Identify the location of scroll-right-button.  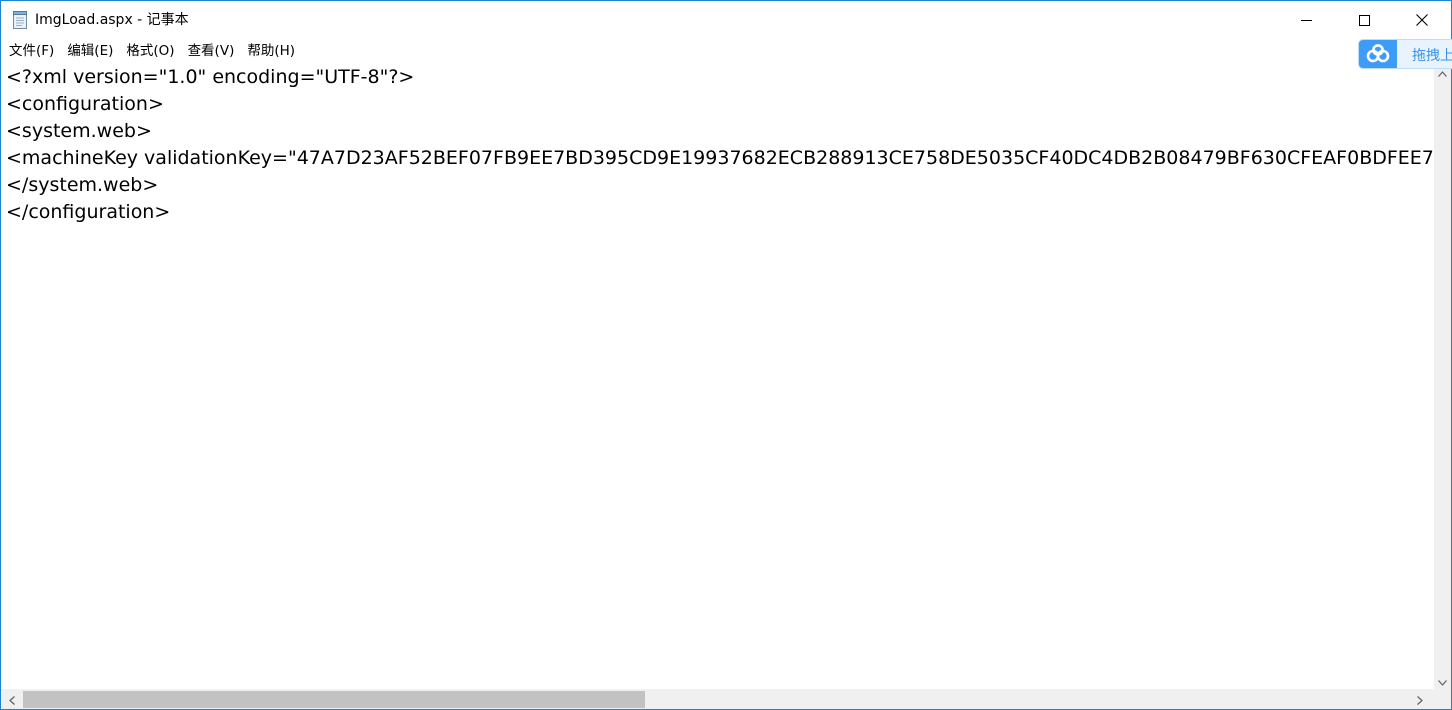
(1419, 699).